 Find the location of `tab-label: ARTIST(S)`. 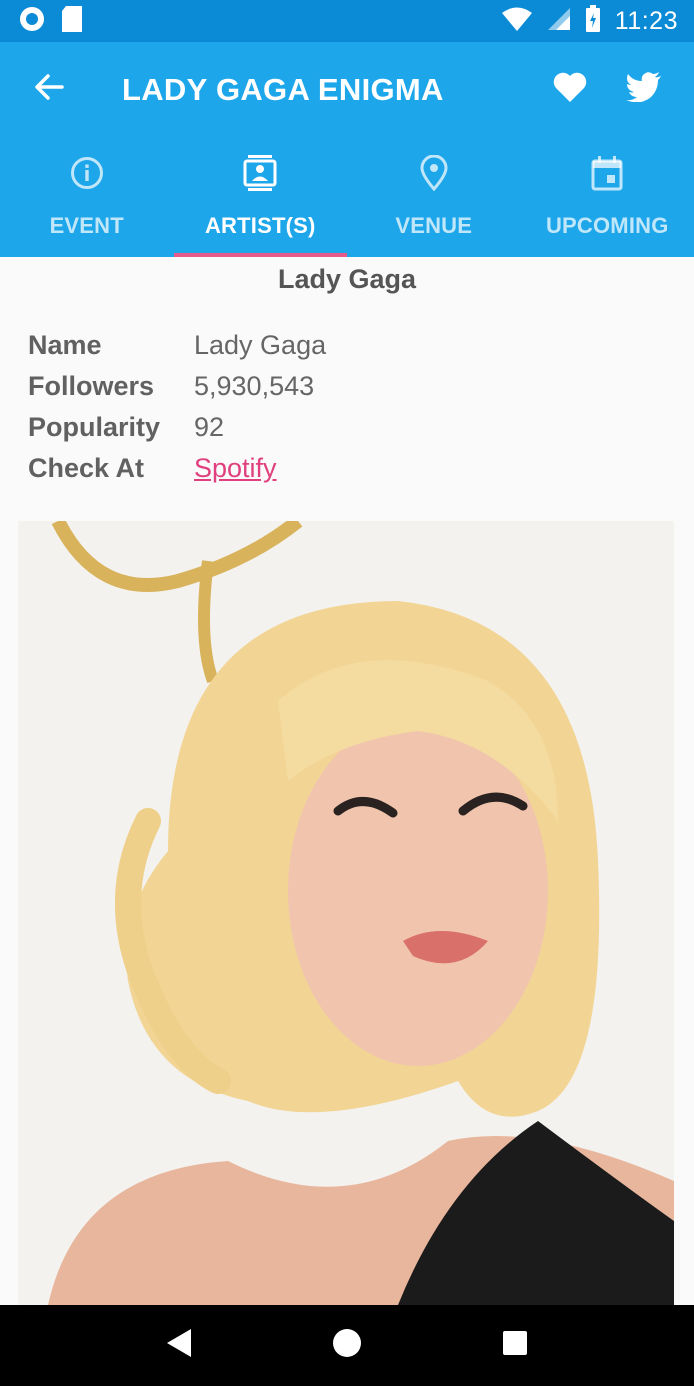

tab-label: ARTIST(S) is located at coordinates (260, 225).